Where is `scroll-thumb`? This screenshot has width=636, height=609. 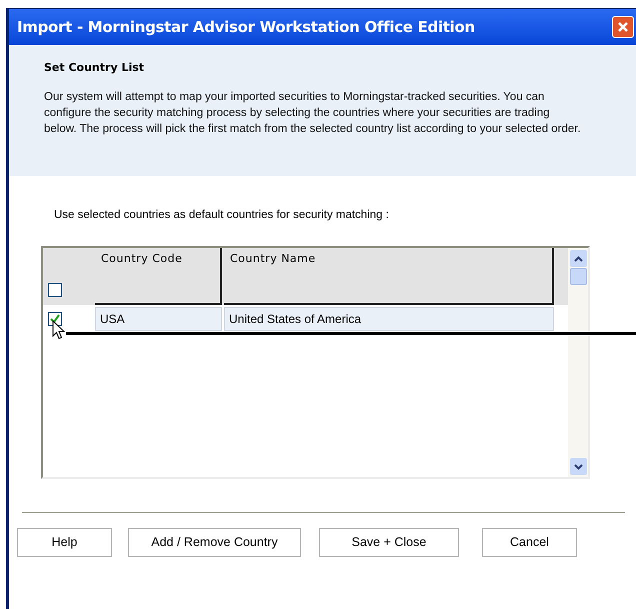
scroll-thumb is located at coordinates (578, 277).